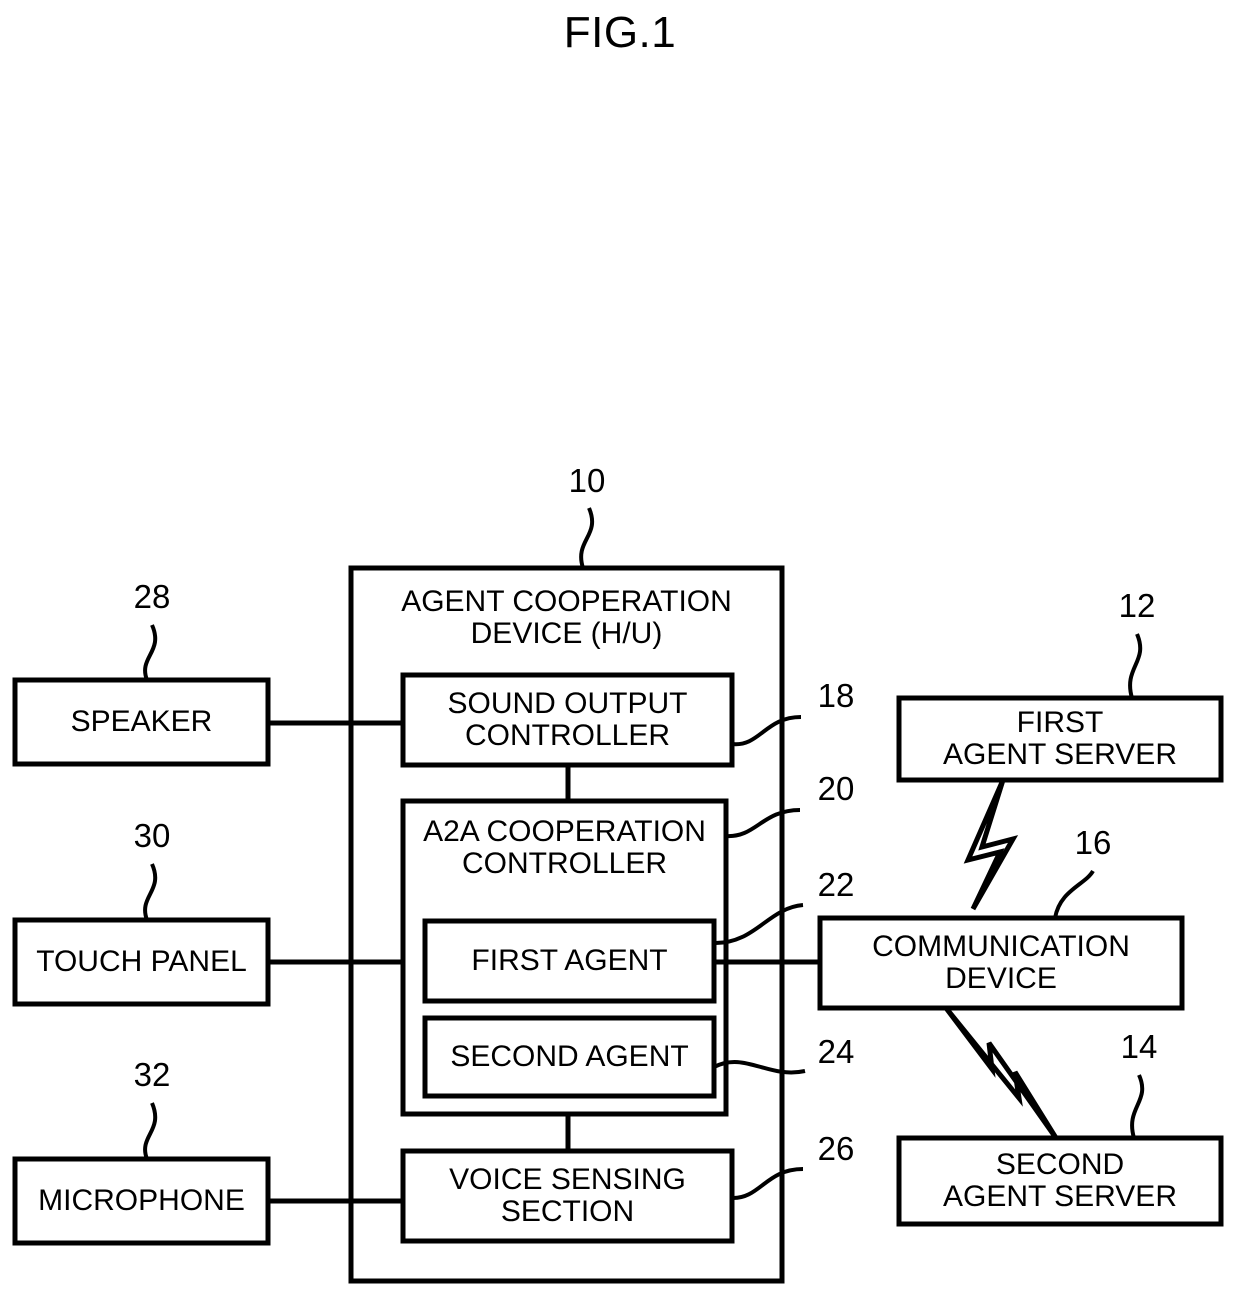  I want to click on ref-numeral-28: 28, so click(152, 596).